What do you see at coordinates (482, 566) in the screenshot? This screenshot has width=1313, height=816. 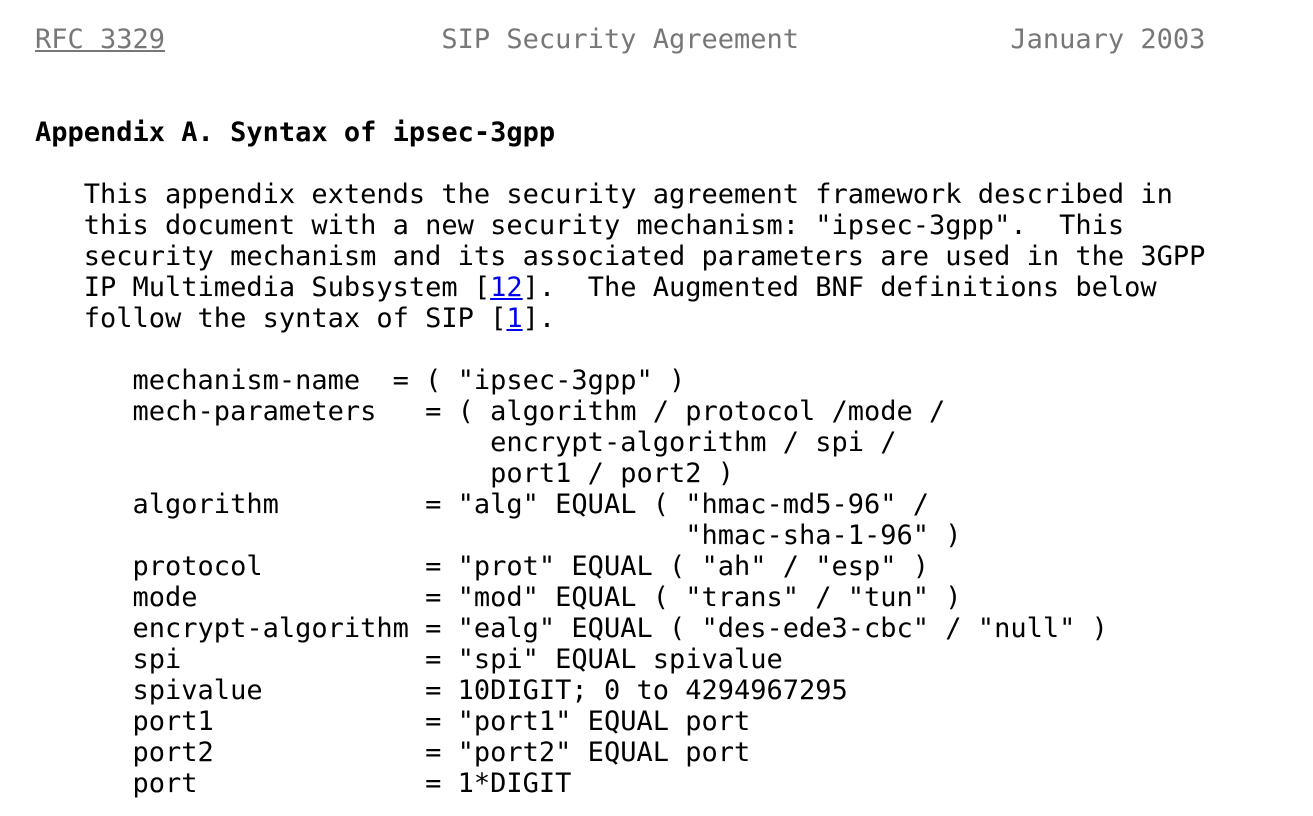 I see `bnf-line: protocol = "prot" EQUAL ( "ah" / "esp" )` at bounding box center [482, 566].